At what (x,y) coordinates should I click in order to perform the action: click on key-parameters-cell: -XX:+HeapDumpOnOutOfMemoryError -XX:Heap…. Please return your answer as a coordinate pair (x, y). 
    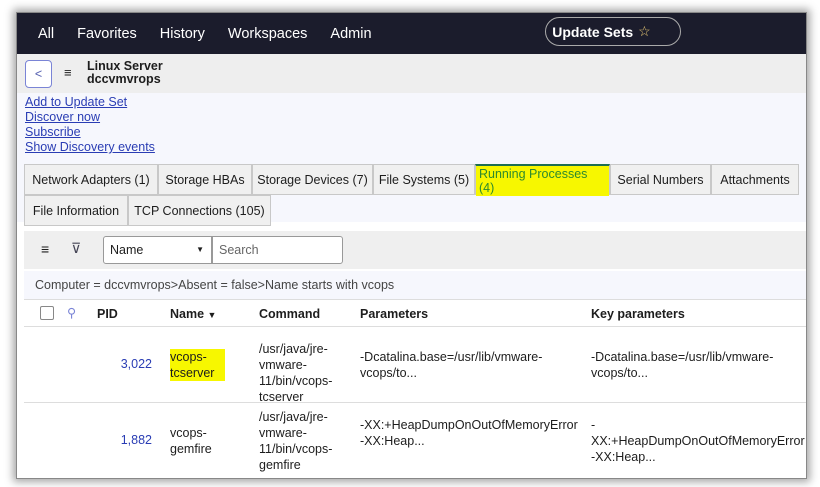
    Looking at the image, I should click on (698, 441).